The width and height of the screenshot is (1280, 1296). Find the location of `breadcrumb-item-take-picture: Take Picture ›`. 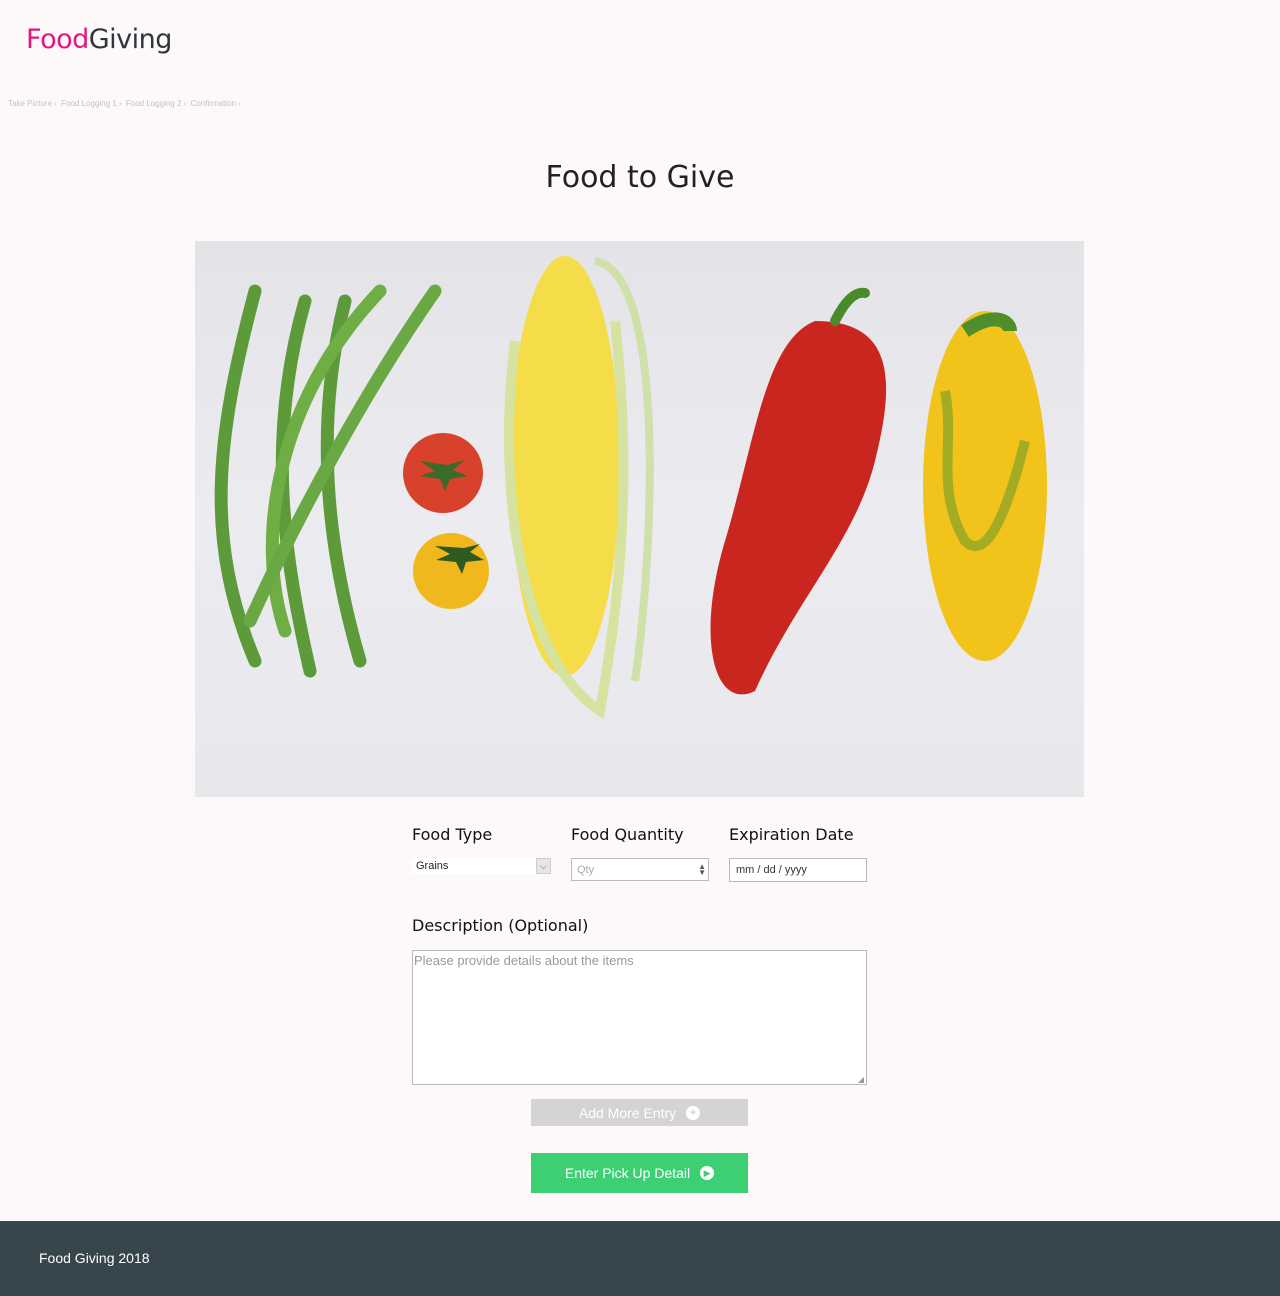

breadcrumb-item-take-picture: Take Picture › is located at coordinates (32, 103).